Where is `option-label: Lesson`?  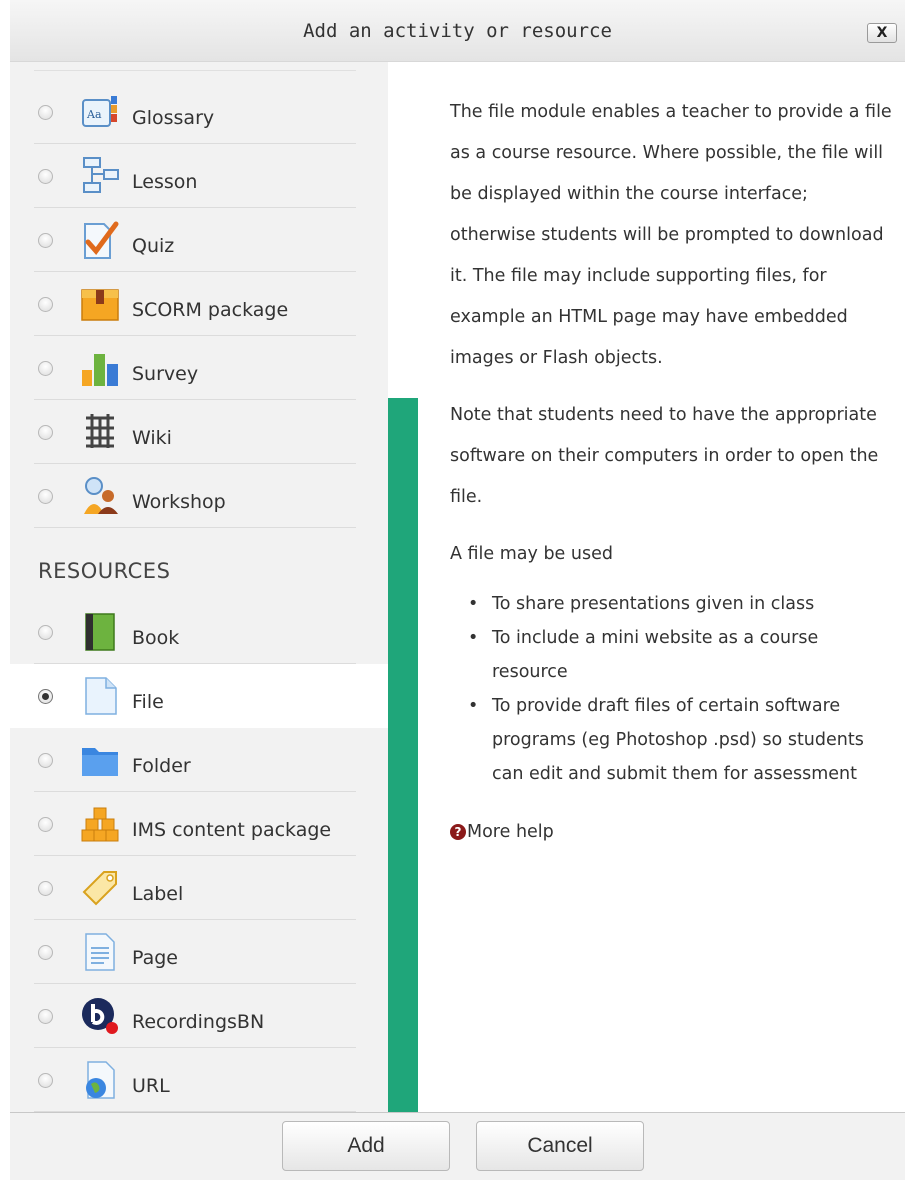 option-label: Lesson is located at coordinates (165, 182).